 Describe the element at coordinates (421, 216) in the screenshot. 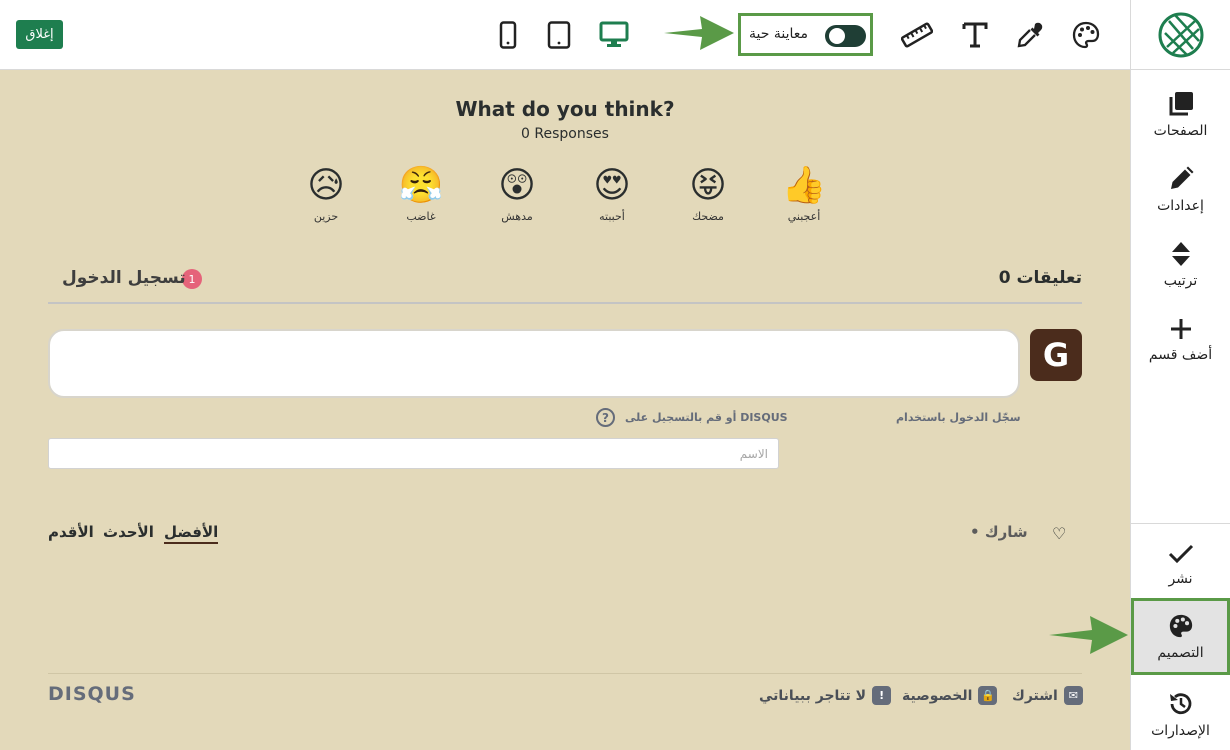

I see `reaction-label: غاضب` at that location.